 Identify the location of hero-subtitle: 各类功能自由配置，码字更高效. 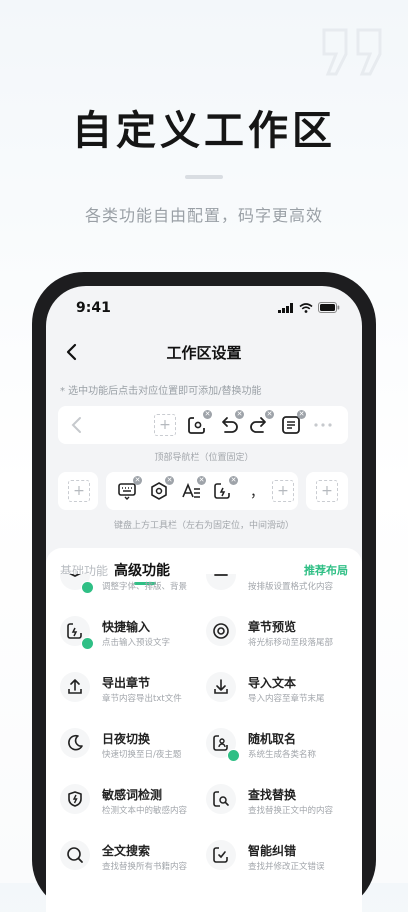
(203, 215).